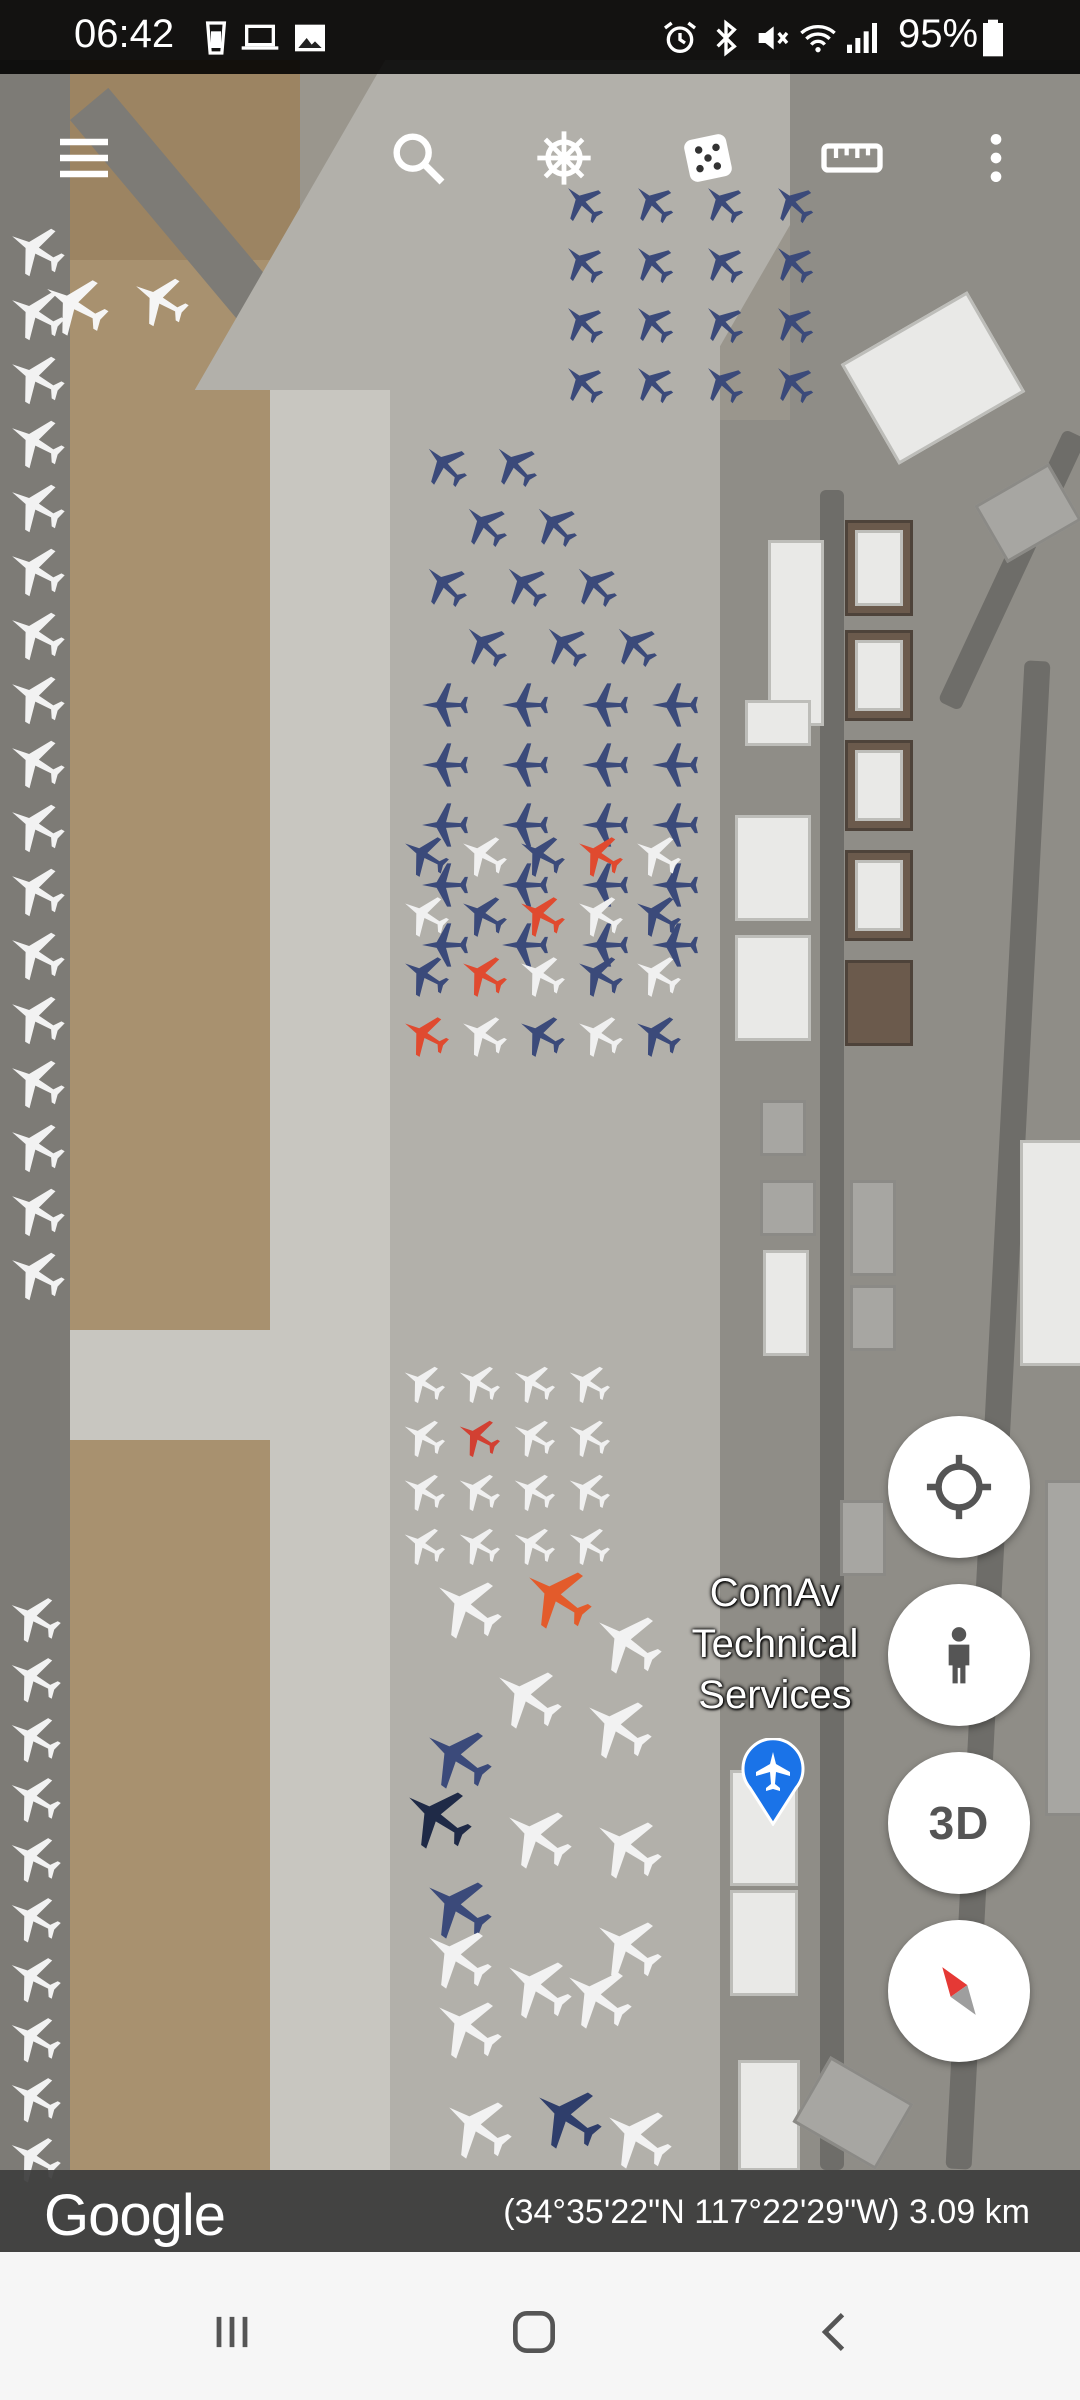 Image resolution: width=1080 pixels, height=2400 pixels. Describe the element at coordinates (540, 37) in the screenshot. I see `status-bar: 06:42 95%` at that location.